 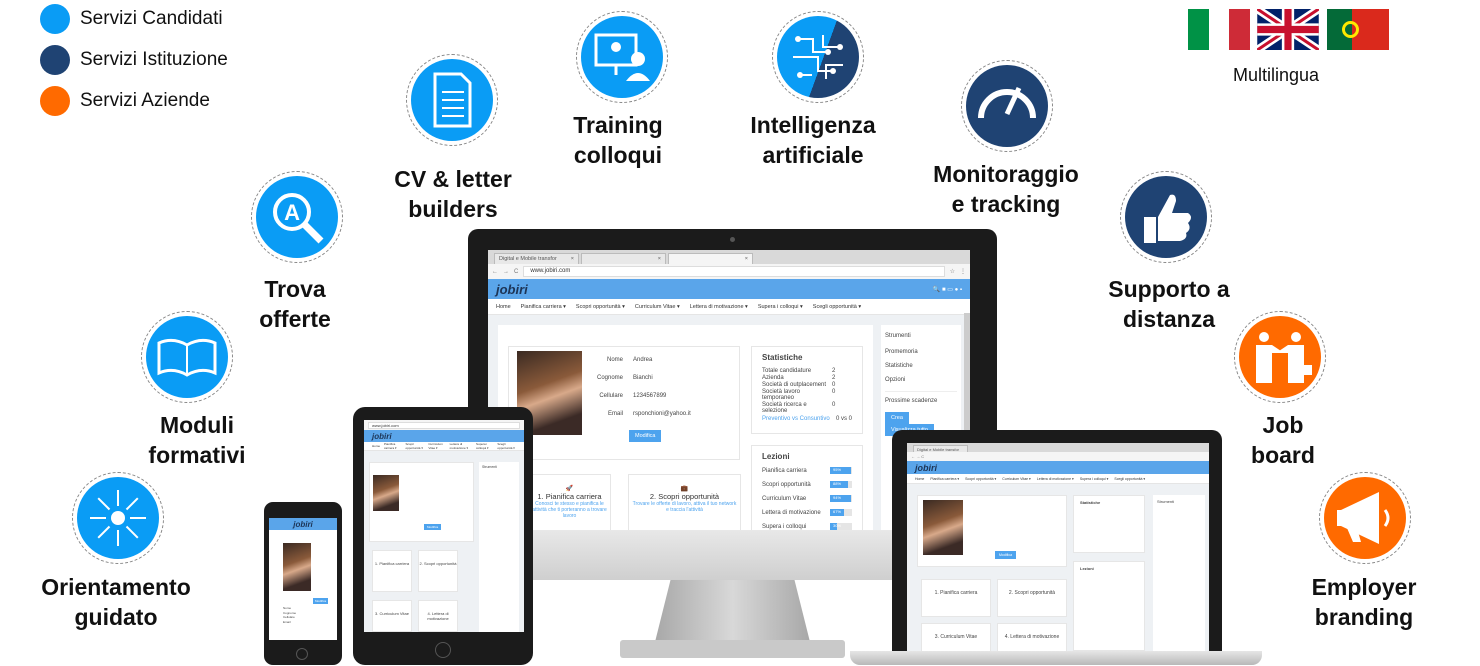 I want to click on legend-item: Servizi Candidati, so click(x=131, y=19).